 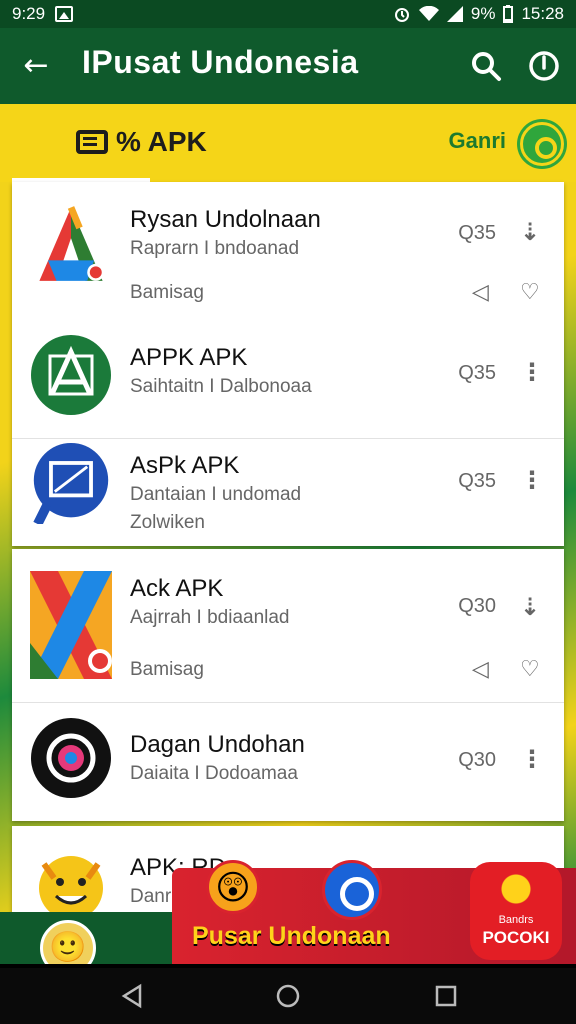 I want to click on home-nav-icon, so click(x=288, y=996).